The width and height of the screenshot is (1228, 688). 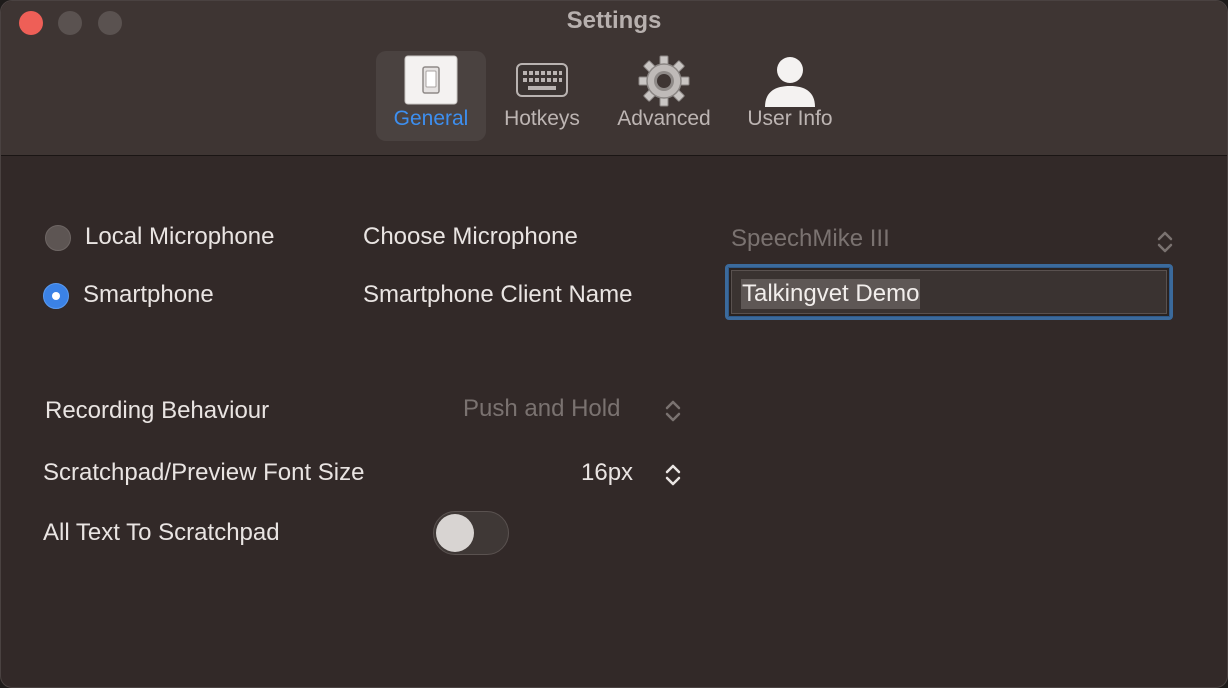 I want to click on recording-behaviour-label: Recording Behaviour, so click(x=157, y=410).